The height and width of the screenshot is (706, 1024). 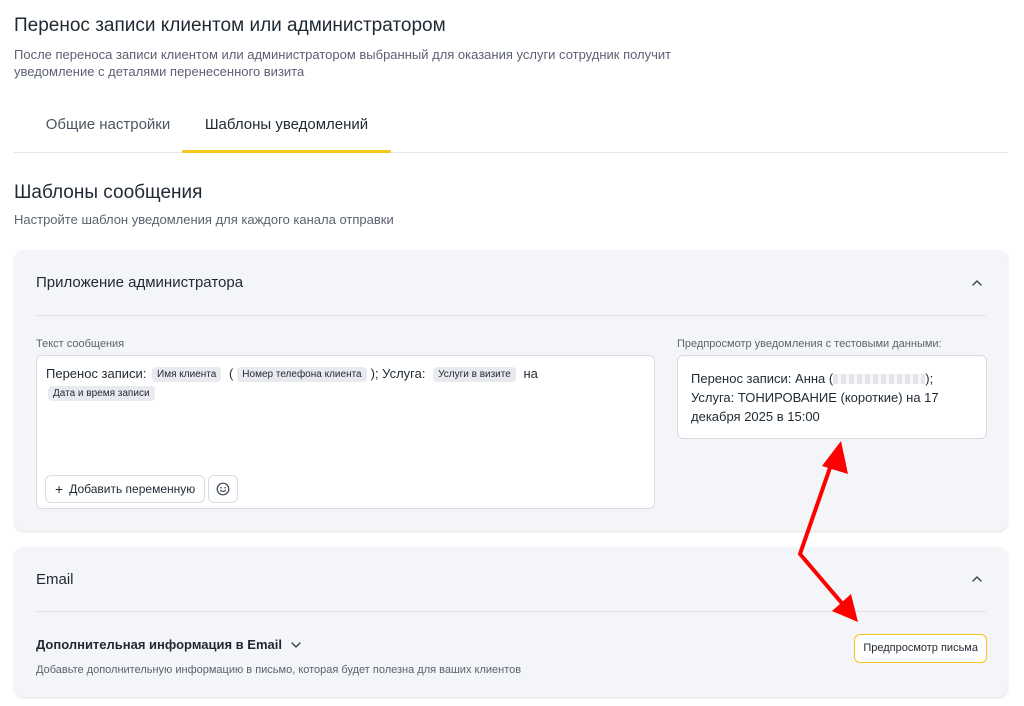 I want to click on add-variable-label: Добавить переменную, so click(x=132, y=489).